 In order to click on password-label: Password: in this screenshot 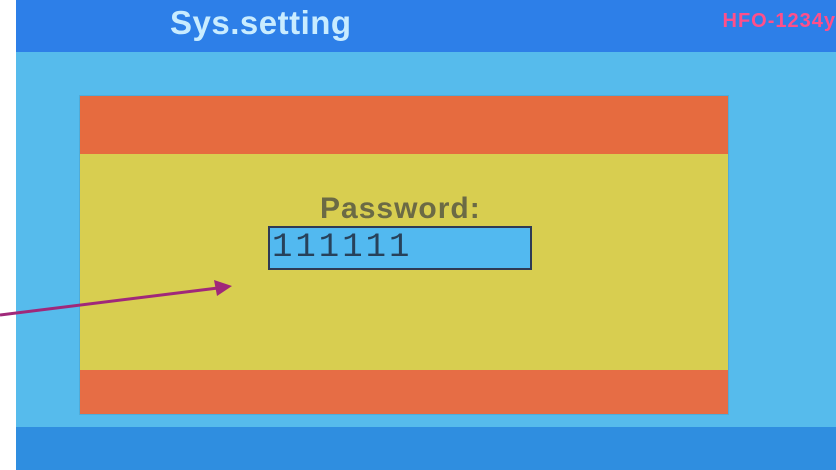, I will do `click(400, 208)`.